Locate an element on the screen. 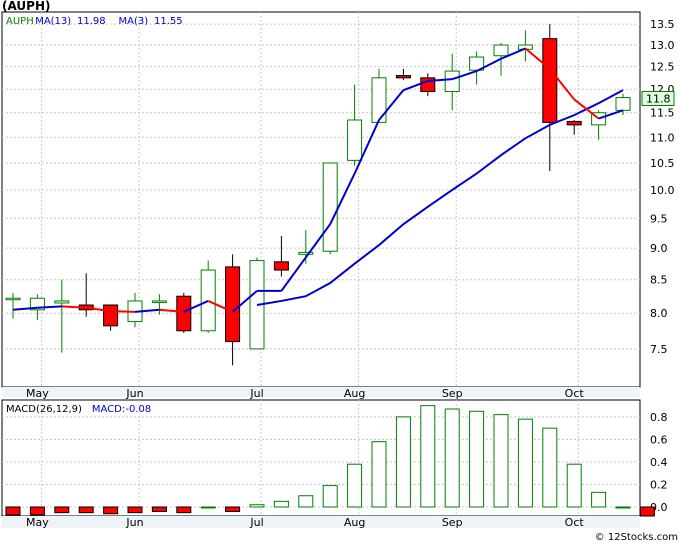  macd-x-tick-label: Sep is located at coordinates (452, 522).